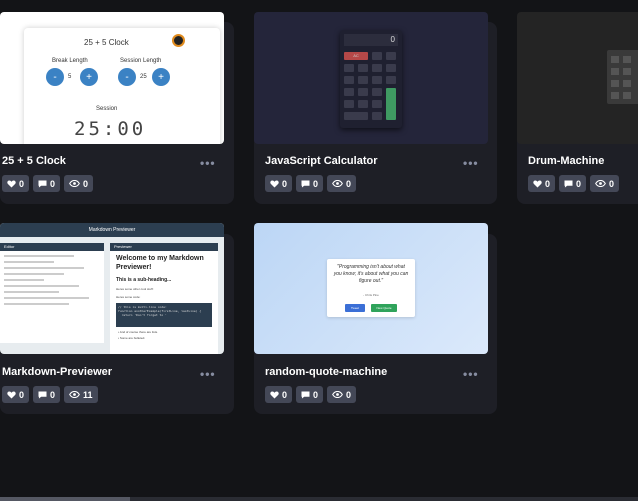 The image size is (638, 501). I want to click on break-decrement-button: -, so click(55, 77).